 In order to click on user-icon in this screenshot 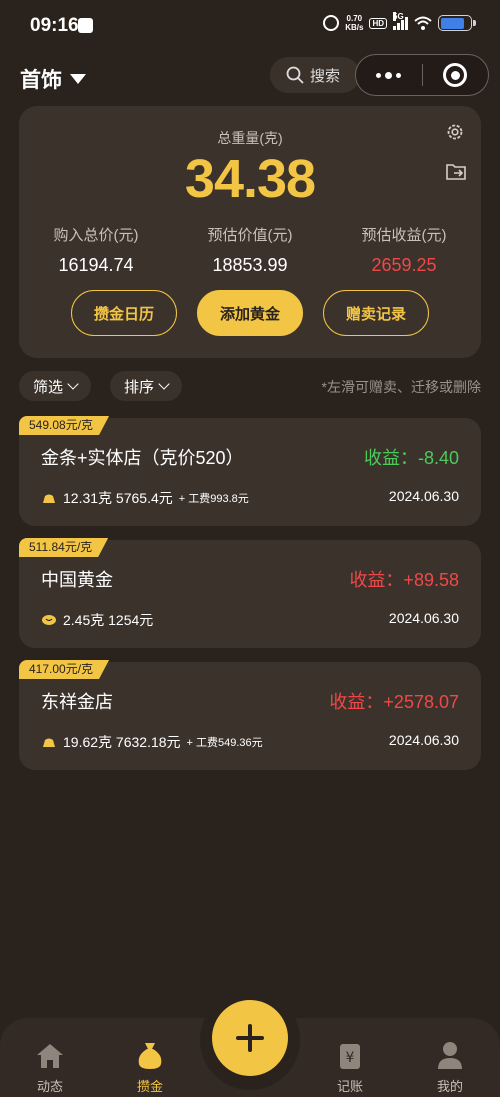, I will do `click(450, 1055)`.